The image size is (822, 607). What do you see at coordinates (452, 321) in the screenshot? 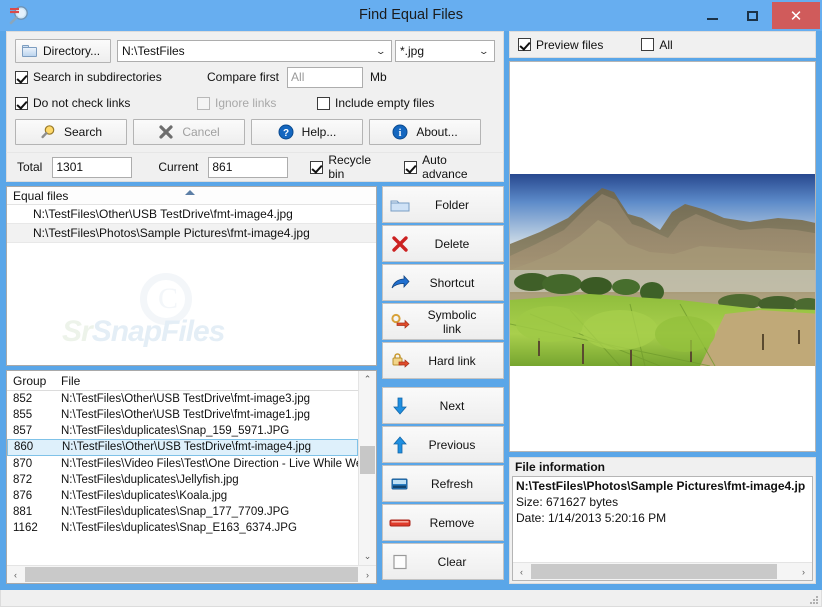
I see `symbolic-link-button-label: Symbolic link` at bounding box center [452, 321].